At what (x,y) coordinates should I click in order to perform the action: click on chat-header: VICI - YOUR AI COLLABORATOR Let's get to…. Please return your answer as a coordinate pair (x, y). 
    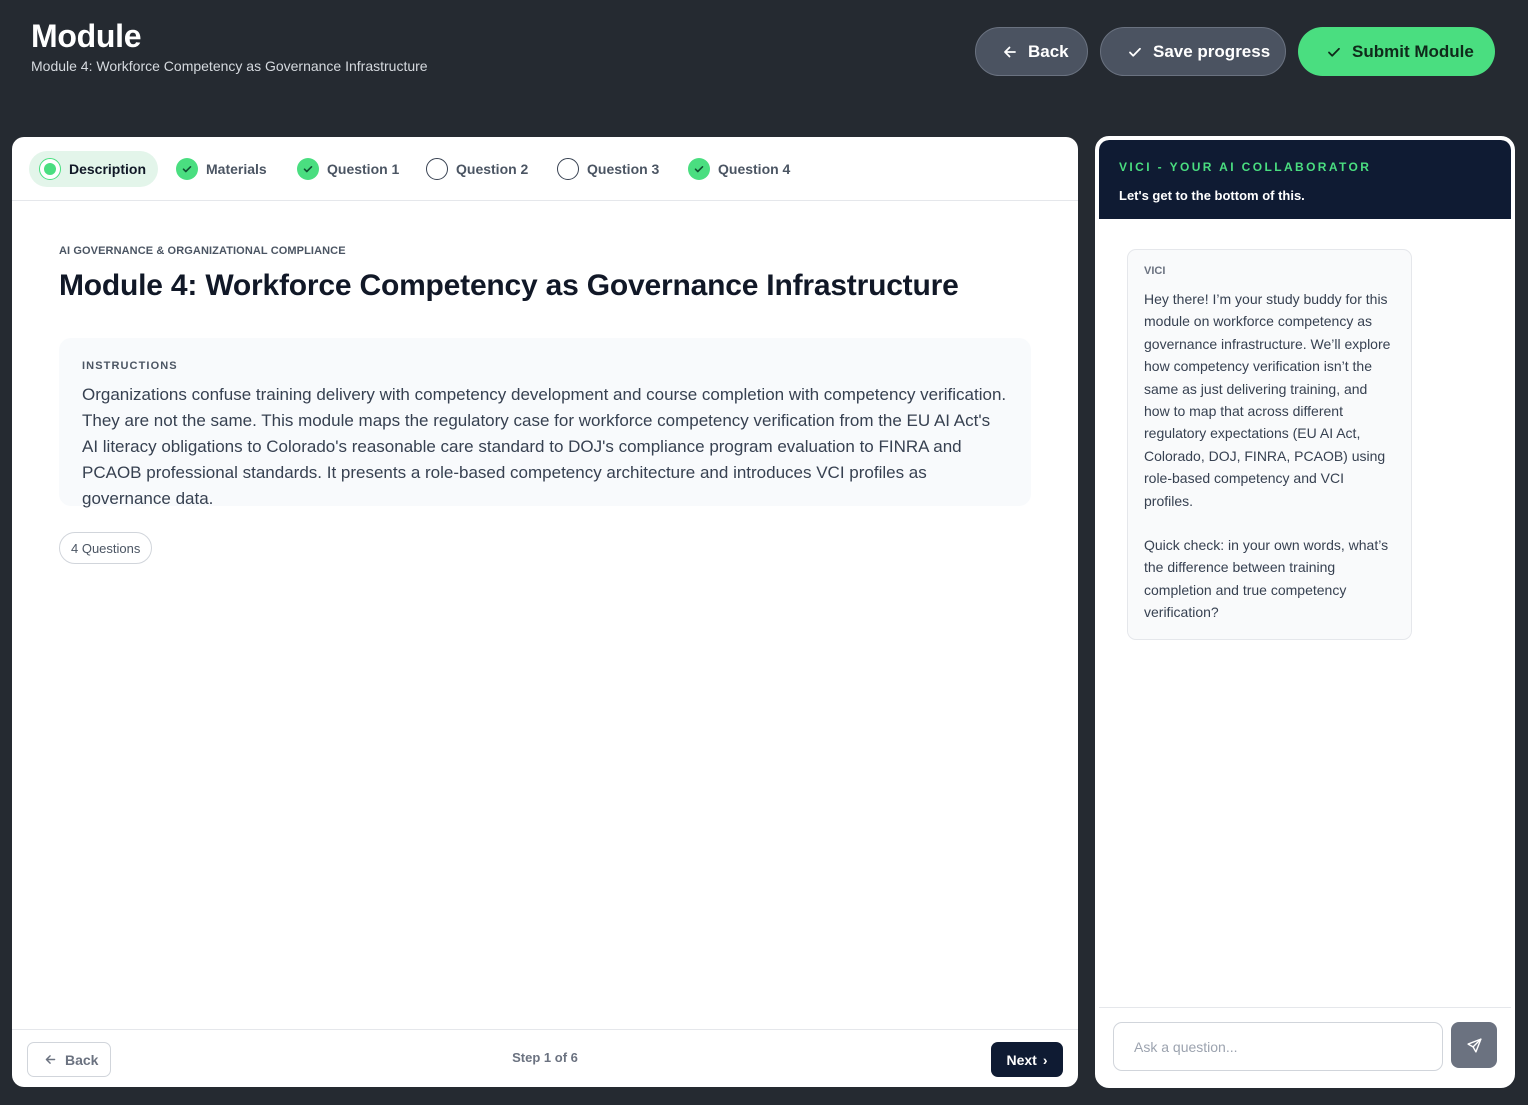
    Looking at the image, I should click on (1305, 179).